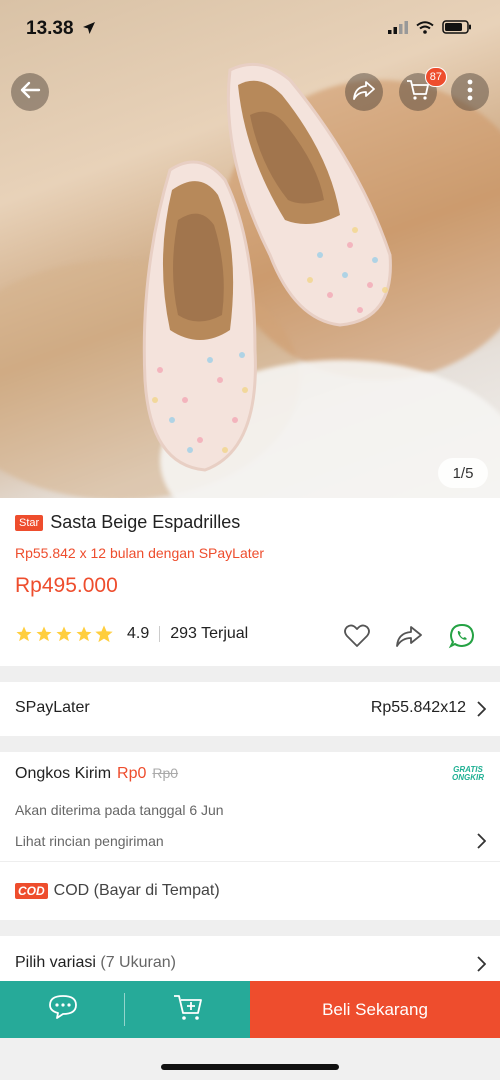  I want to click on header-share-button, so click(364, 92).